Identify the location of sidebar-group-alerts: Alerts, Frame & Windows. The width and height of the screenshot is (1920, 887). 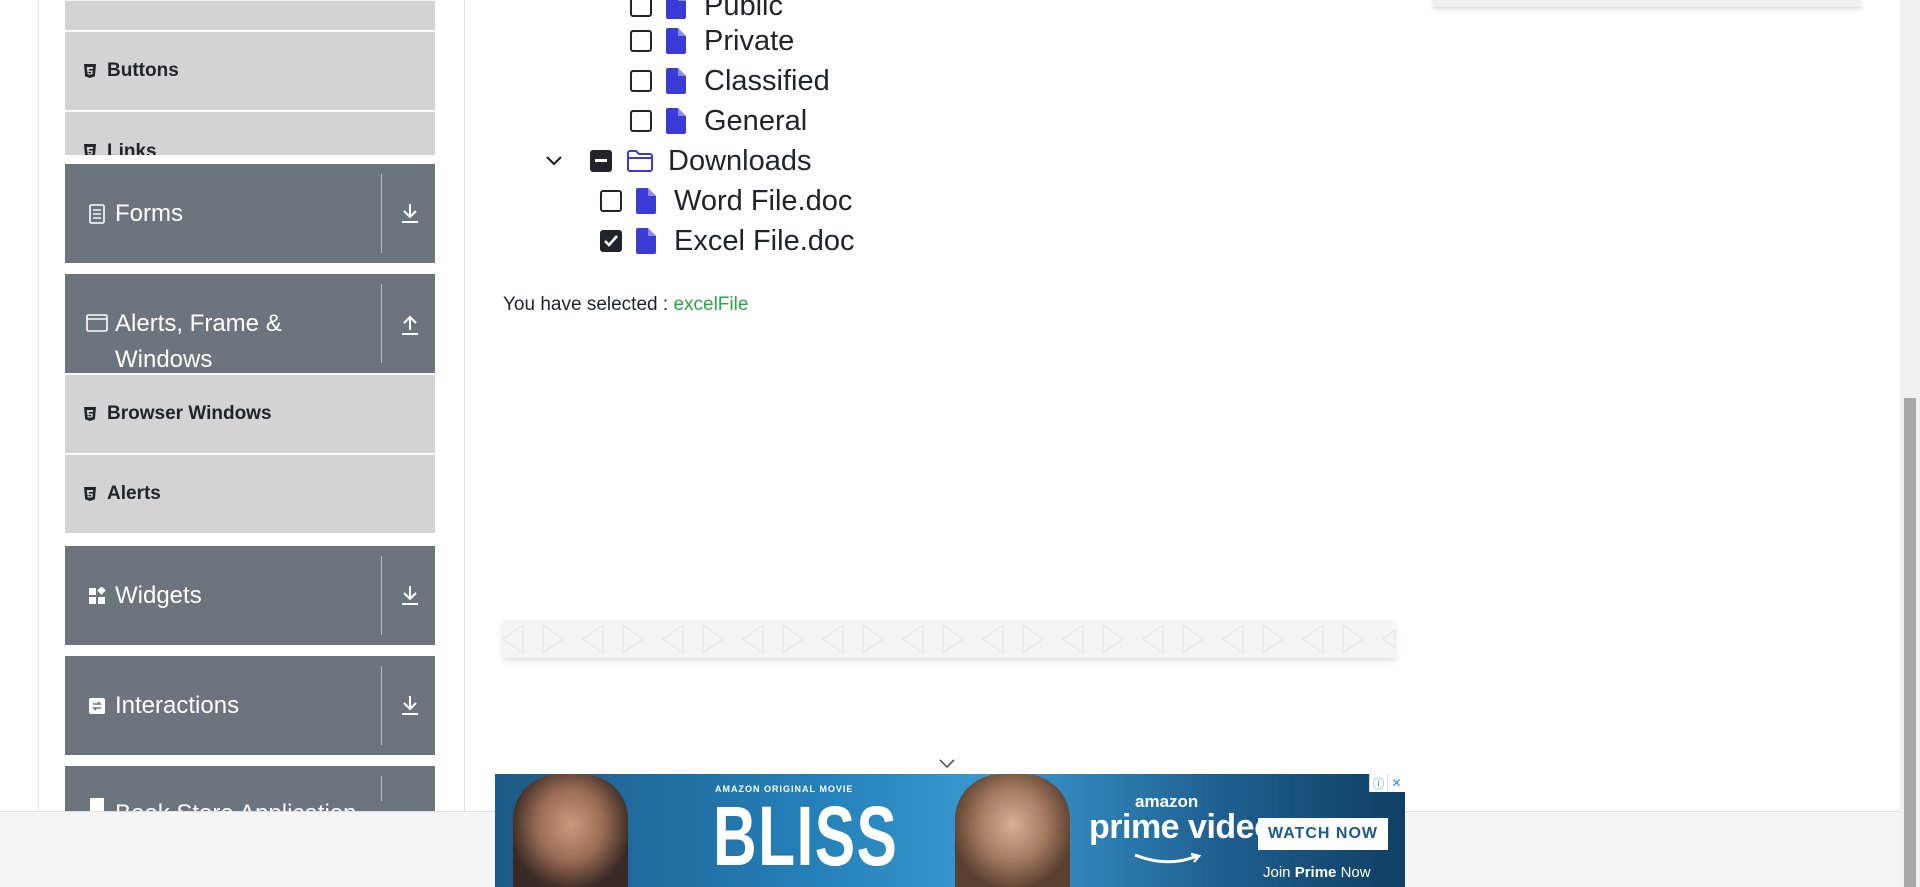
(250, 323).